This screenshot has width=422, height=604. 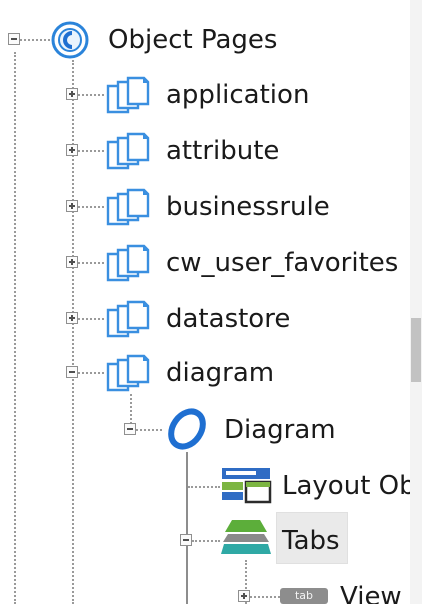 I want to click on tree-node-attribute: attribute, so click(x=205, y=150).